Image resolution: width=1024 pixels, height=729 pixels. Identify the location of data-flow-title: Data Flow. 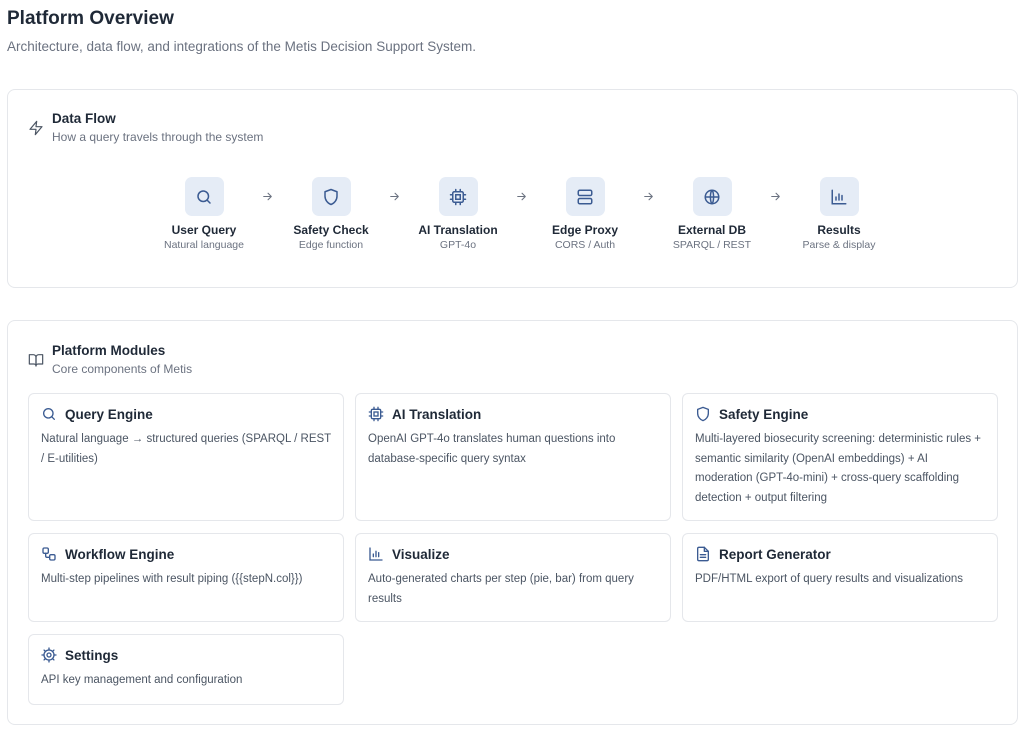
(84, 118).